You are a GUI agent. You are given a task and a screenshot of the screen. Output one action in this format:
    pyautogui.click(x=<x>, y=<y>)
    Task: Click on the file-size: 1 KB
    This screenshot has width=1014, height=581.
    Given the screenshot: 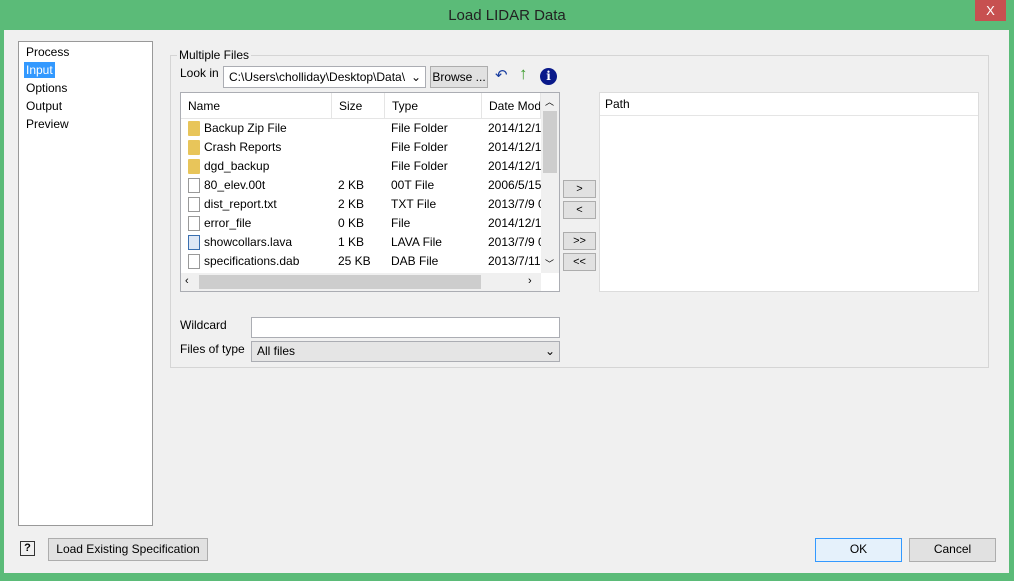 What is the action you would take?
    pyautogui.click(x=351, y=242)
    